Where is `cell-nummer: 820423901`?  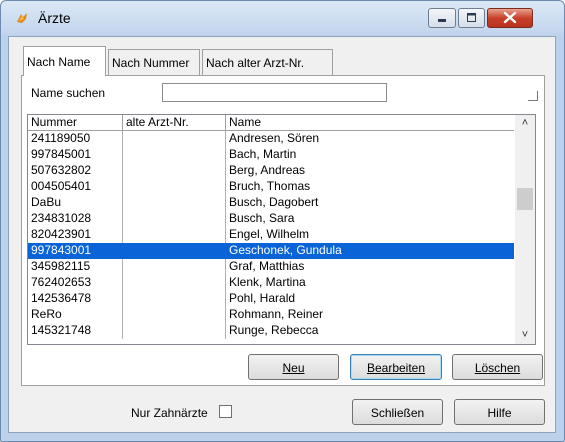
cell-nummer: 820423901 is located at coordinates (75, 235).